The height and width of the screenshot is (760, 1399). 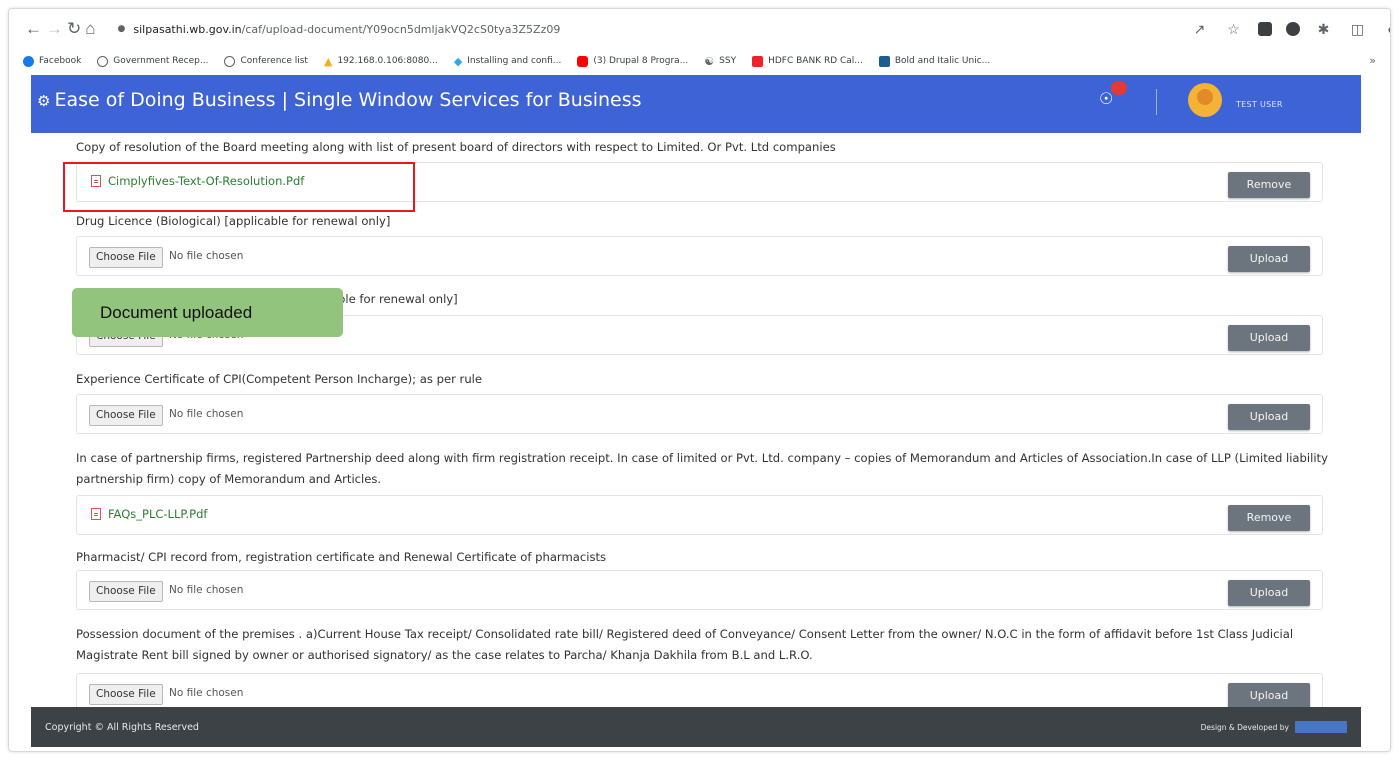 What do you see at coordinates (1386, 29) in the screenshot?
I see `profile-icon: ●` at bounding box center [1386, 29].